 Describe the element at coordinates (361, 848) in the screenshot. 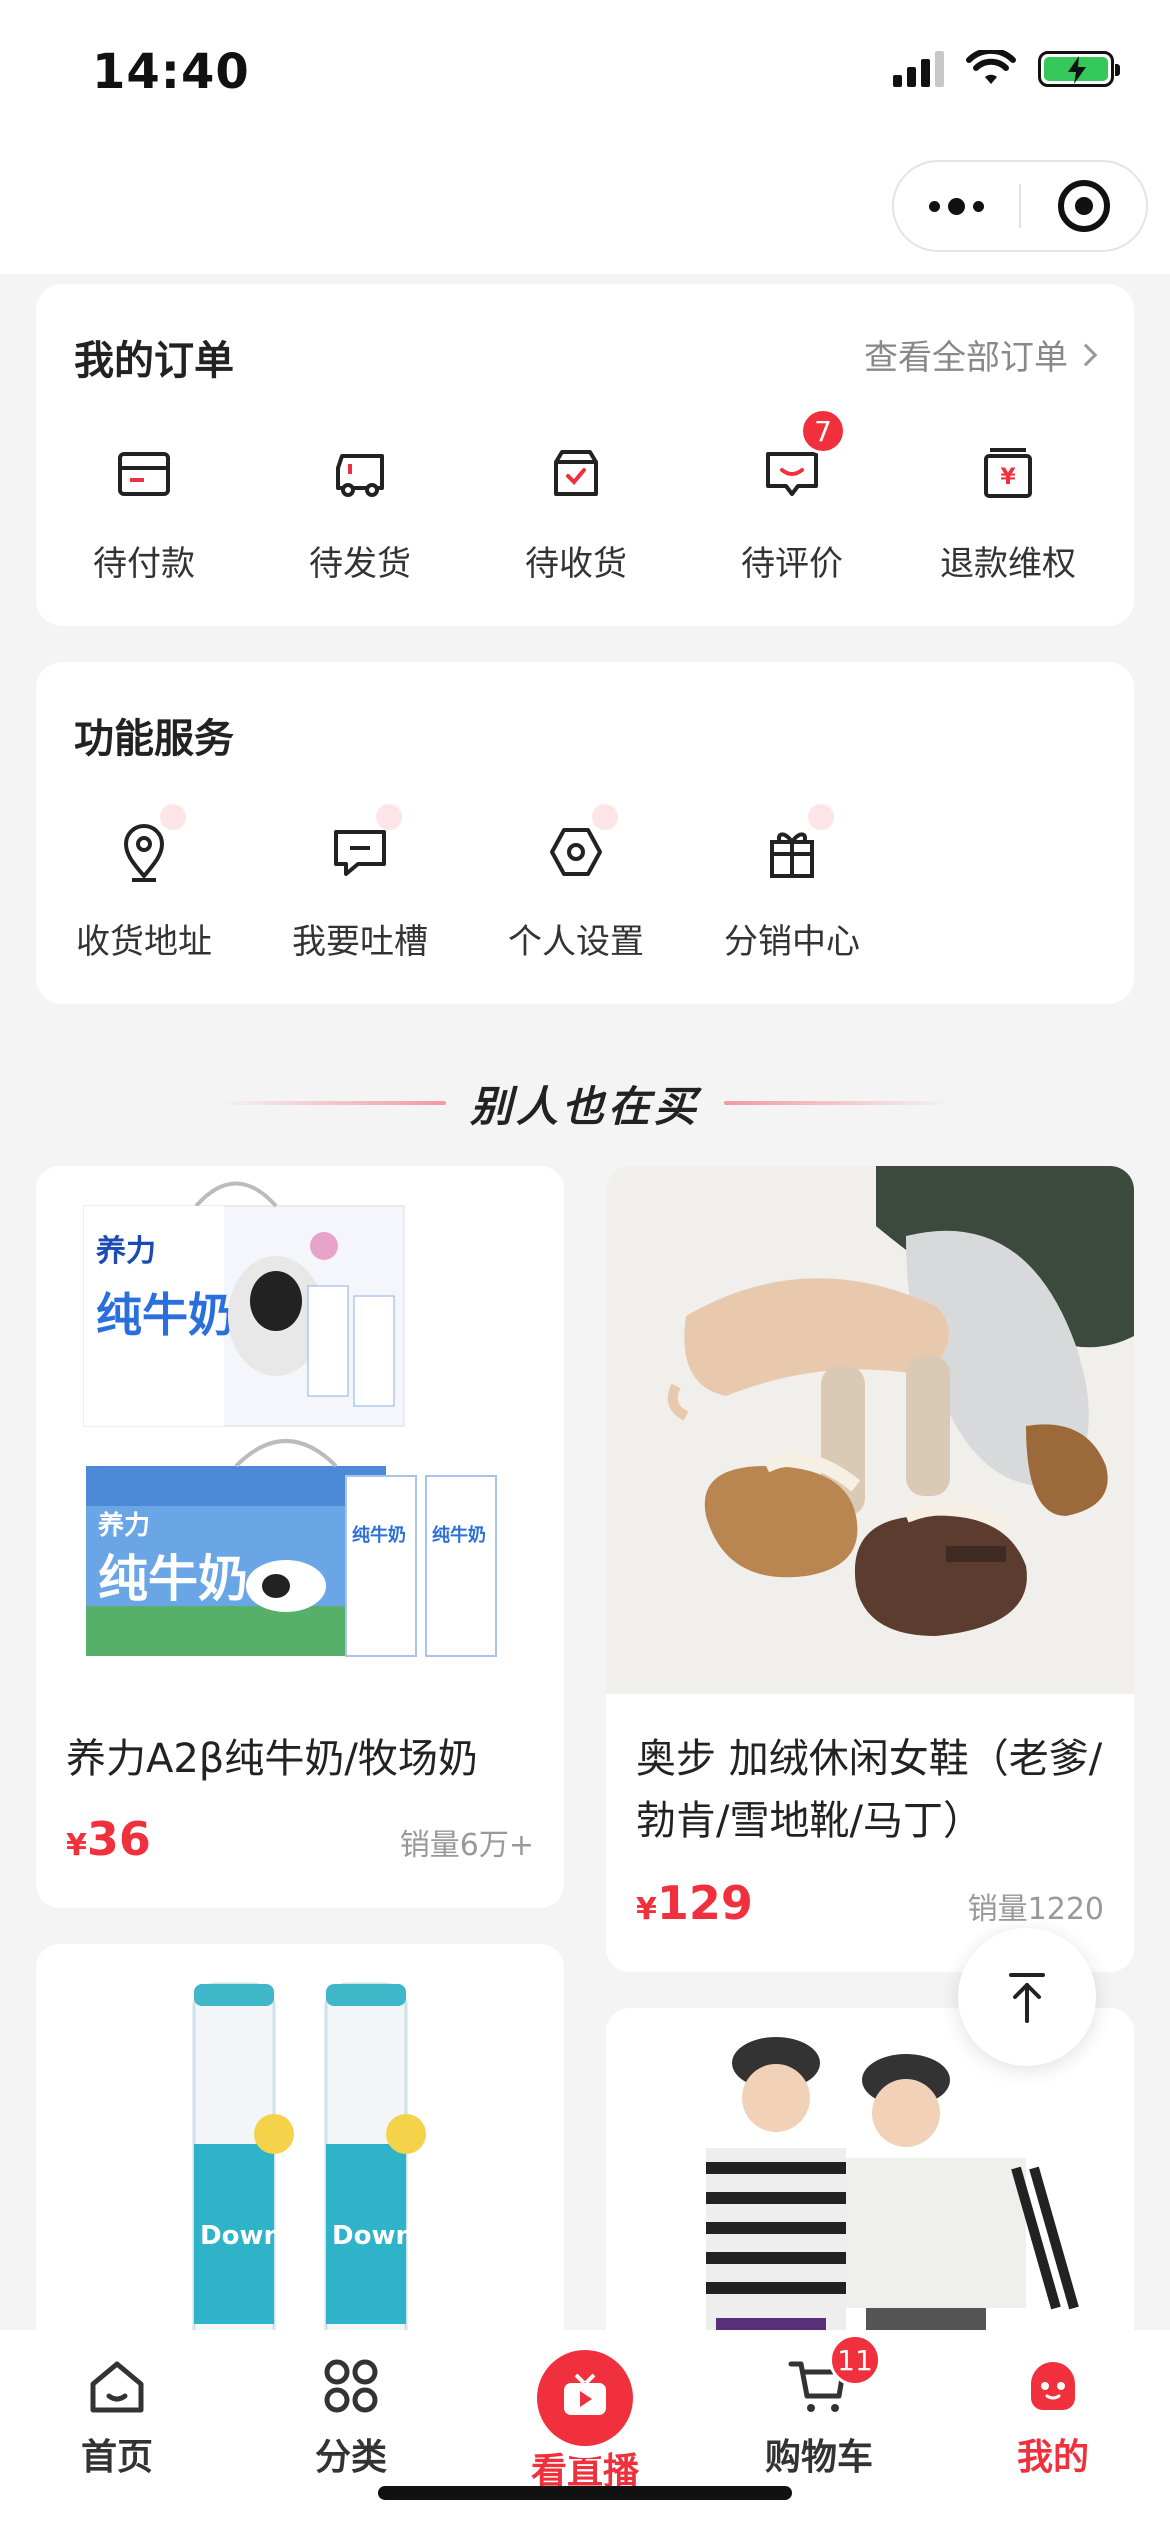

I see `feedback-bubble-icon` at that location.